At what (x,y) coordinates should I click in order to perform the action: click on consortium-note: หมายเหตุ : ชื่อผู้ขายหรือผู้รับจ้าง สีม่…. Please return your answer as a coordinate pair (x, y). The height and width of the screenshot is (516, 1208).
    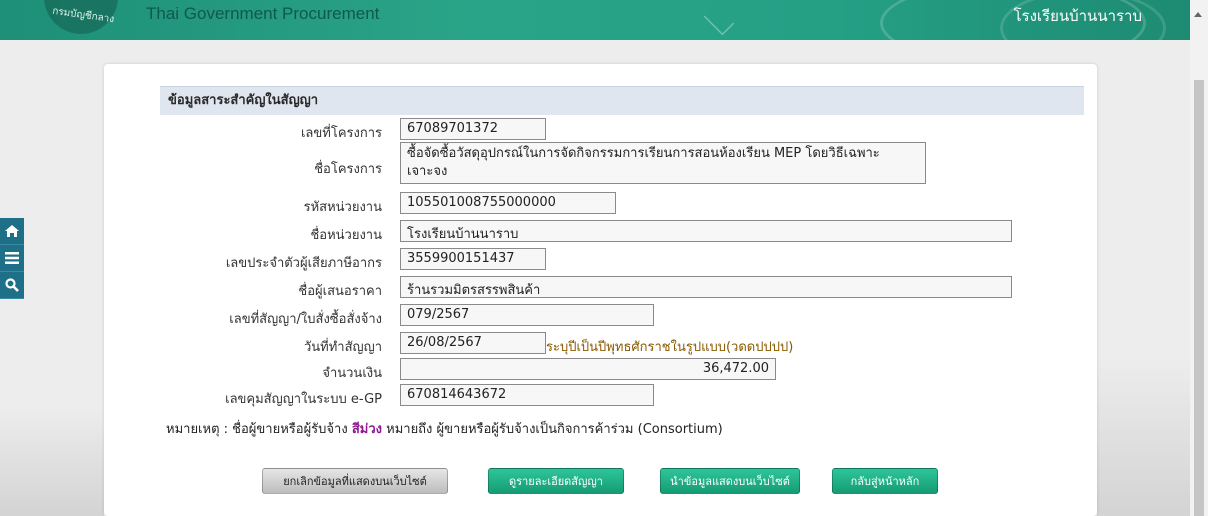
    Looking at the image, I should click on (444, 428).